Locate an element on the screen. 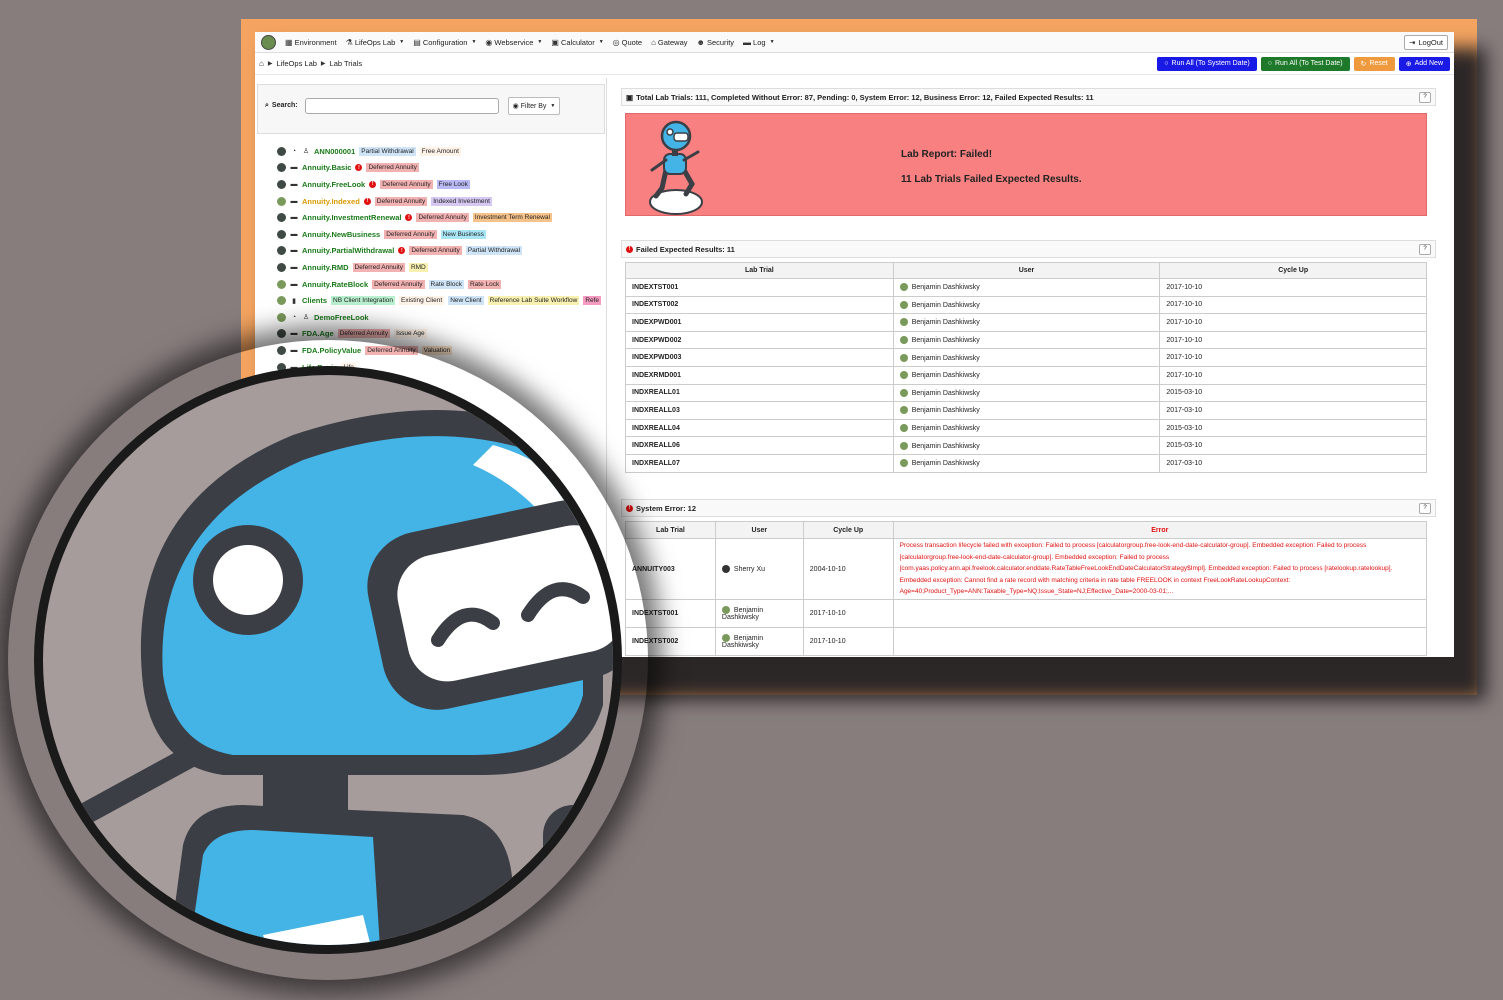  tag-label: Issue Age is located at coordinates (410, 334).